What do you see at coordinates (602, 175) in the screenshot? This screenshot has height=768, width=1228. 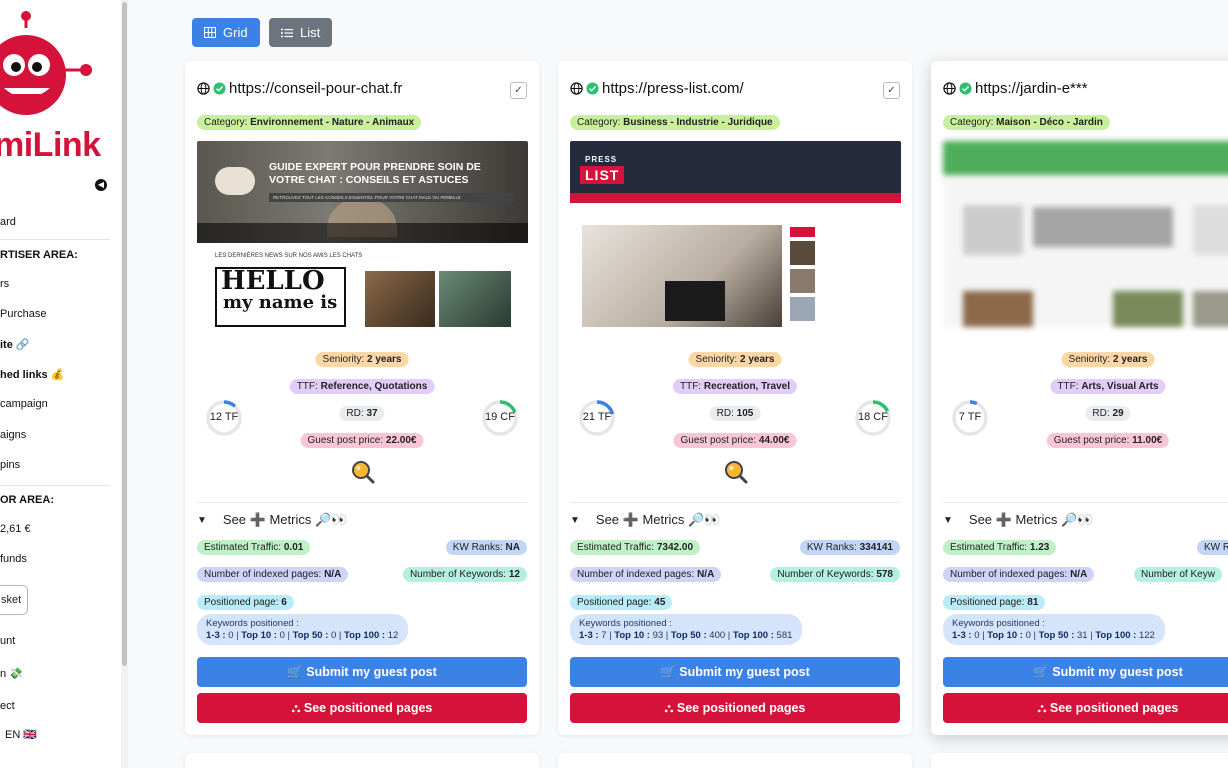 I see `thumb-logo-list: LIST` at bounding box center [602, 175].